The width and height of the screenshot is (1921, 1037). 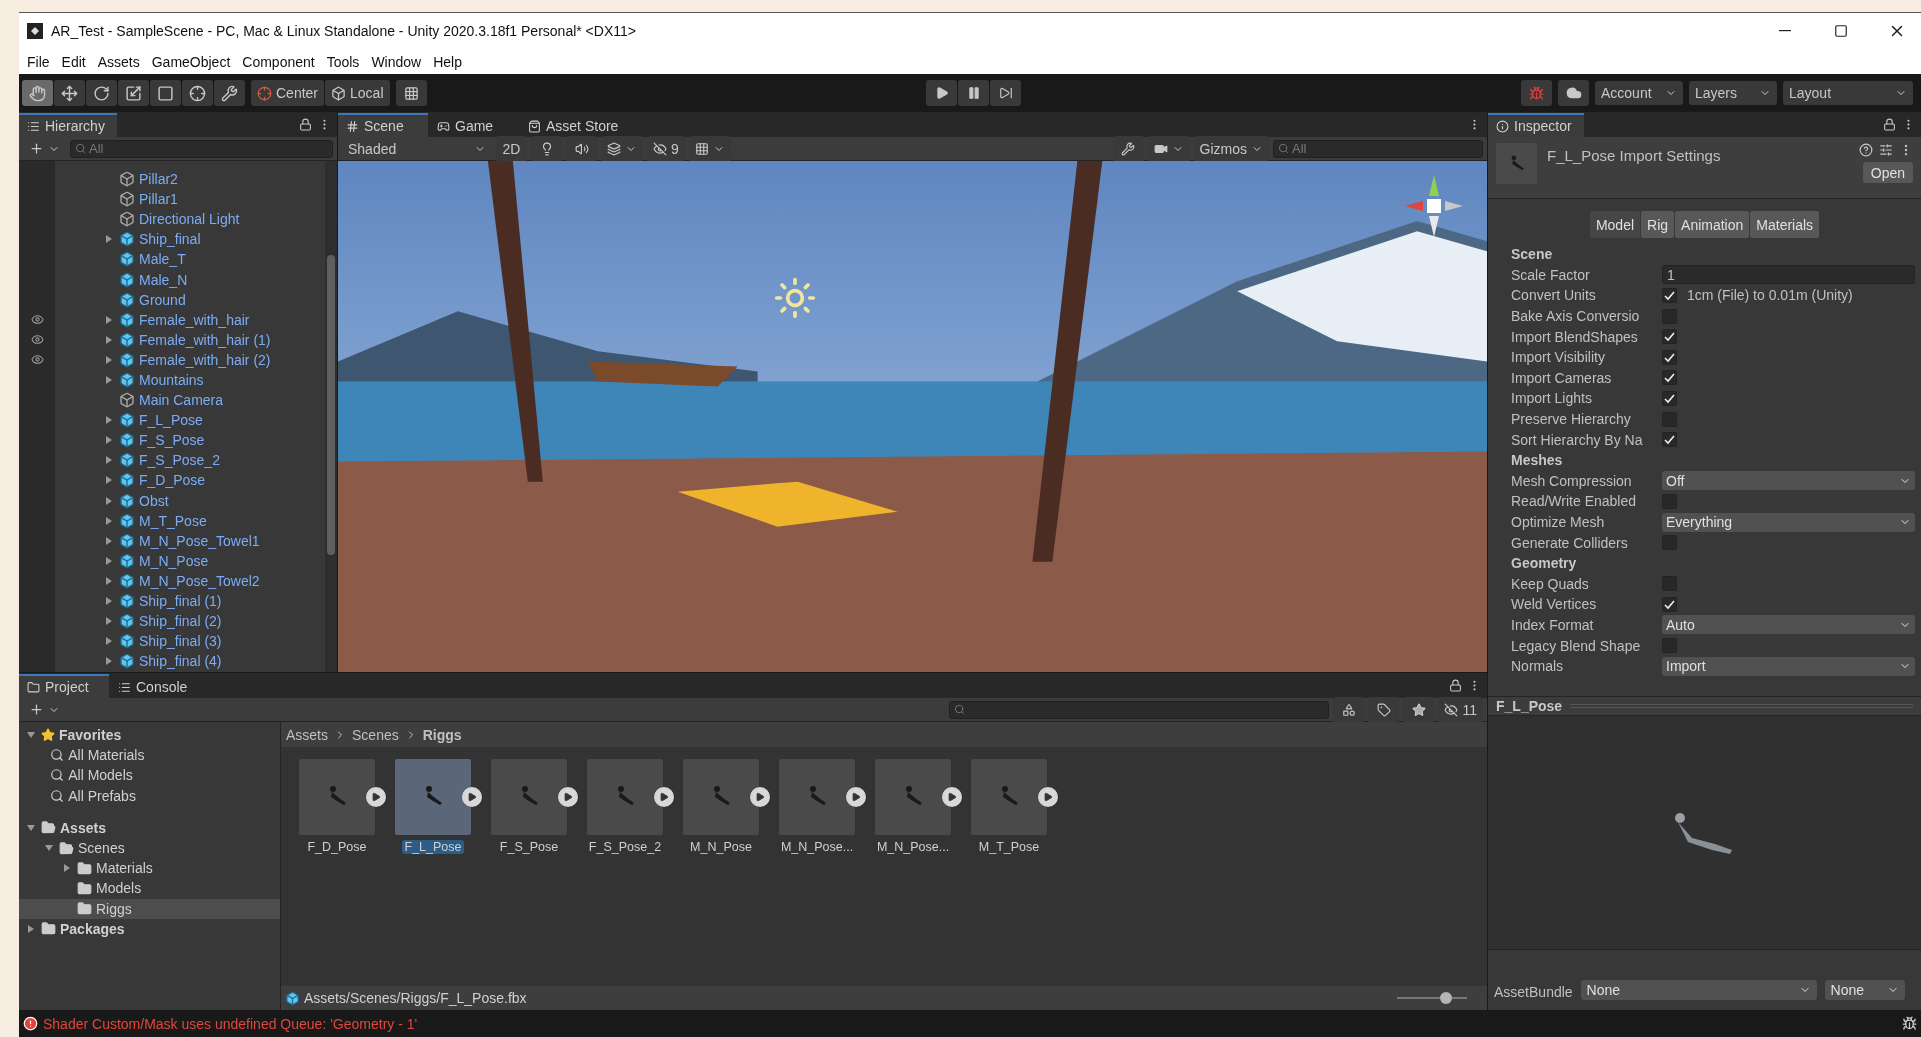 What do you see at coordinates (149, 827) in the screenshot?
I see `folder-tree-item: Assets` at bounding box center [149, 827].